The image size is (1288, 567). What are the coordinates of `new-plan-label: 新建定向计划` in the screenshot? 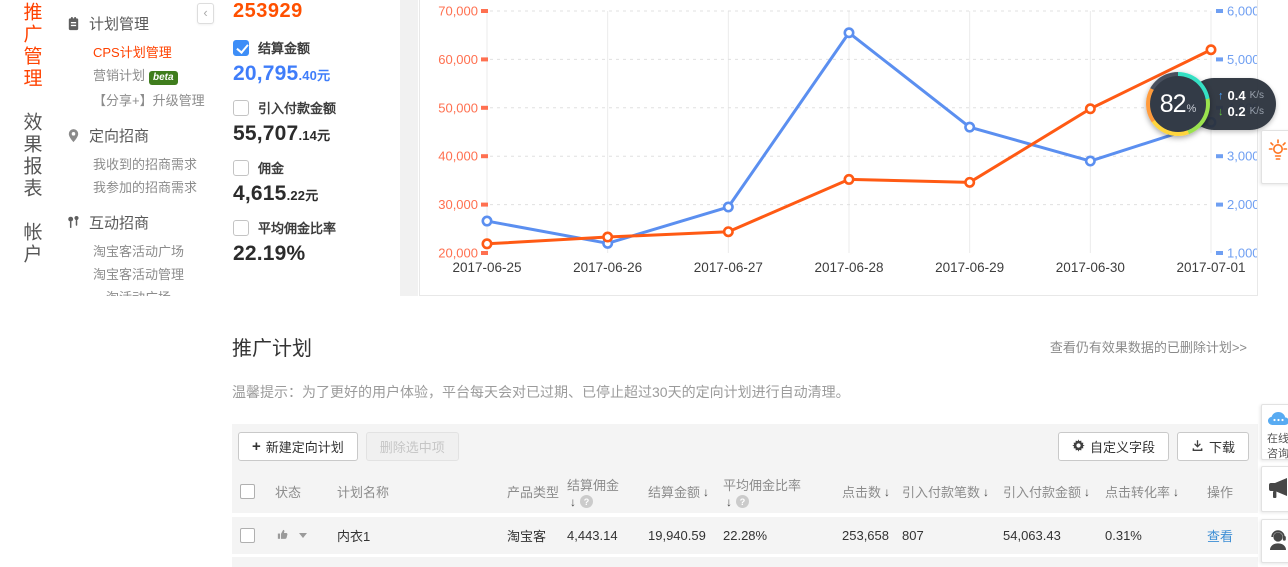 It's located at (304, 447).